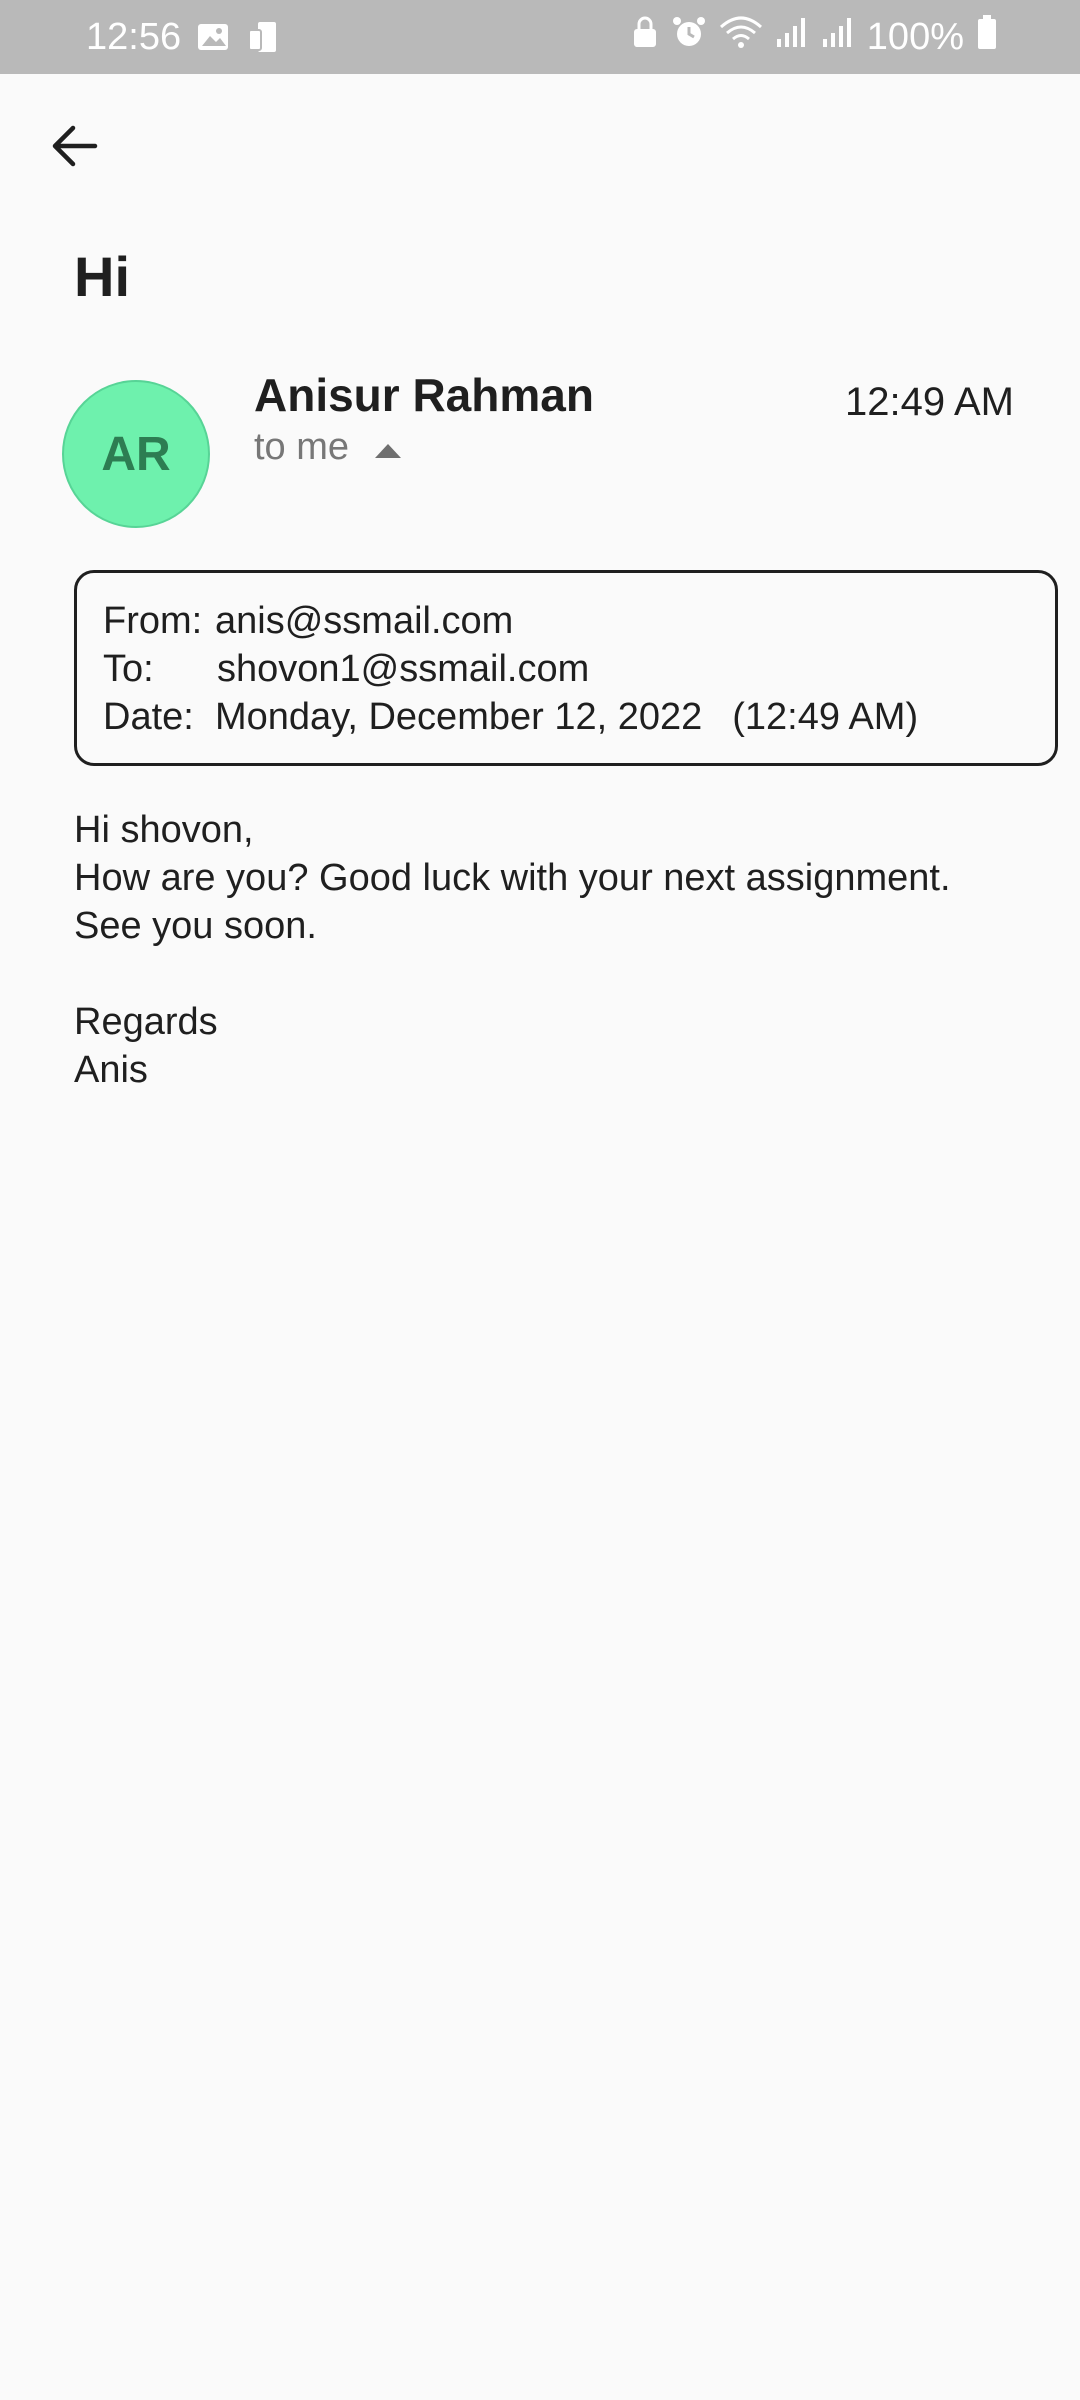  What do you see at coordinates (814, 37) in the screenshot?
I see `status-right: 100%` at bounding box center [814, 37].